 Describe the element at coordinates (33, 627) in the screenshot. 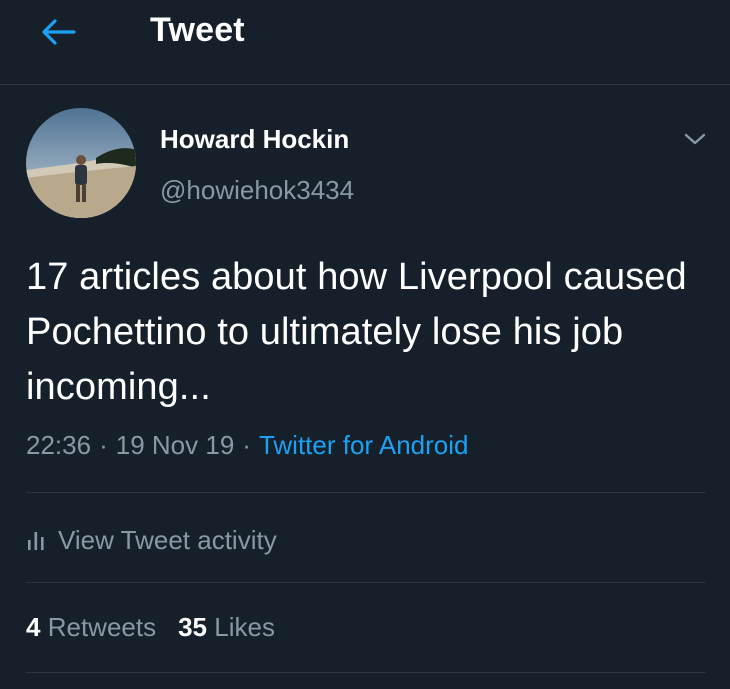

I see `retweets-count: 4` at that location.